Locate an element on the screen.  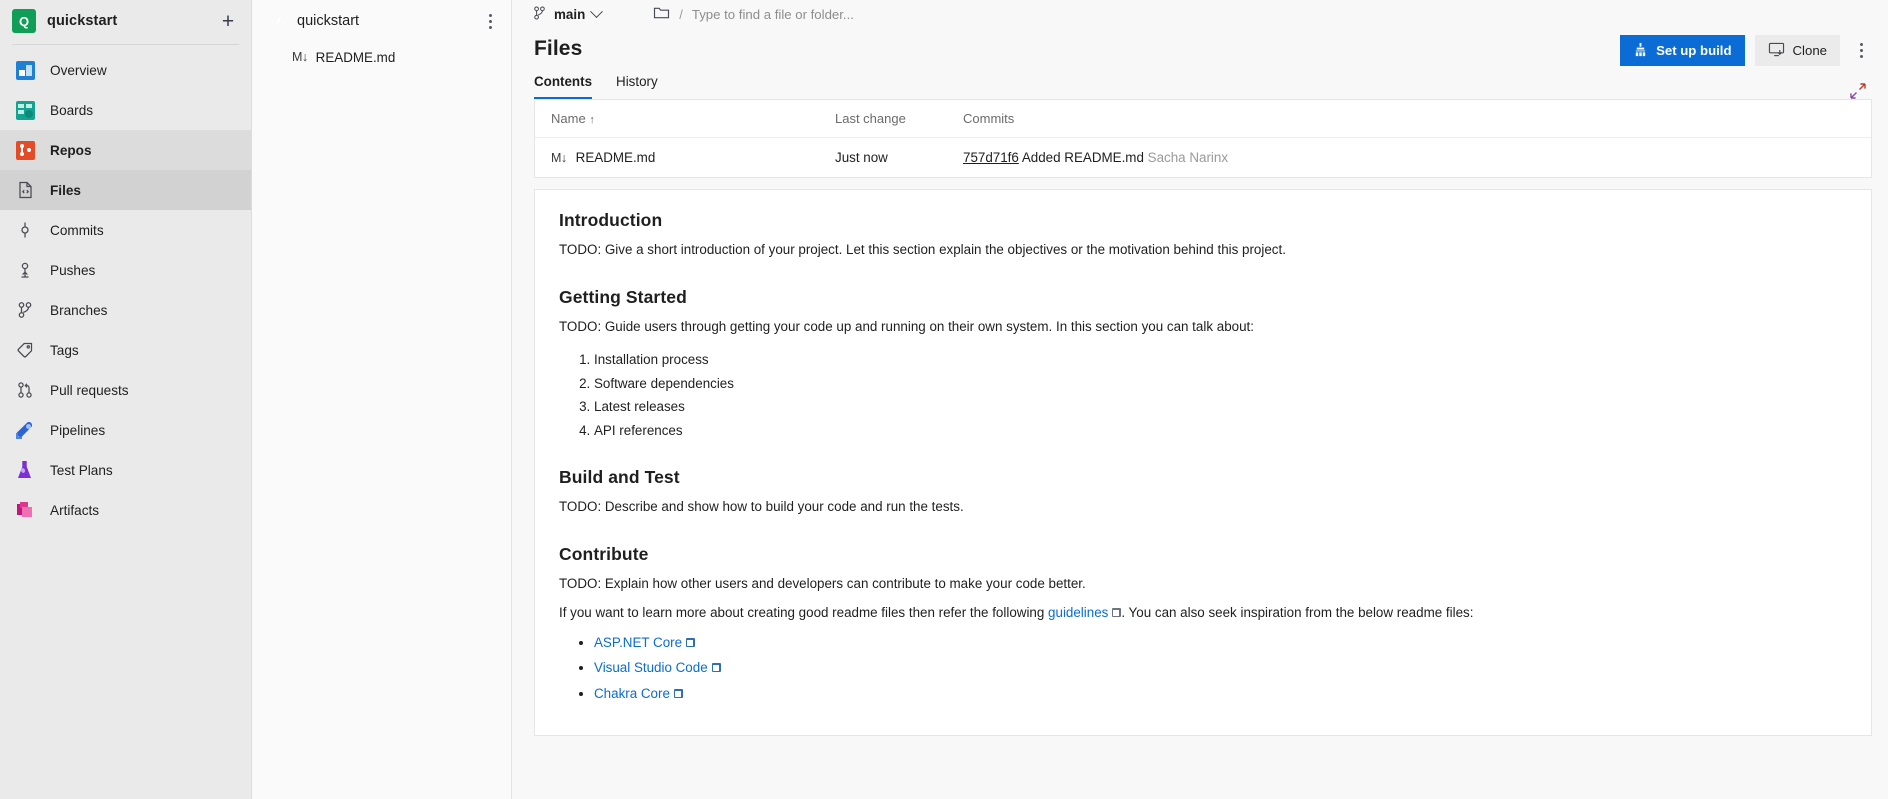
commit-hash-link: 757d71f6 is located at coordinates (991, 157).